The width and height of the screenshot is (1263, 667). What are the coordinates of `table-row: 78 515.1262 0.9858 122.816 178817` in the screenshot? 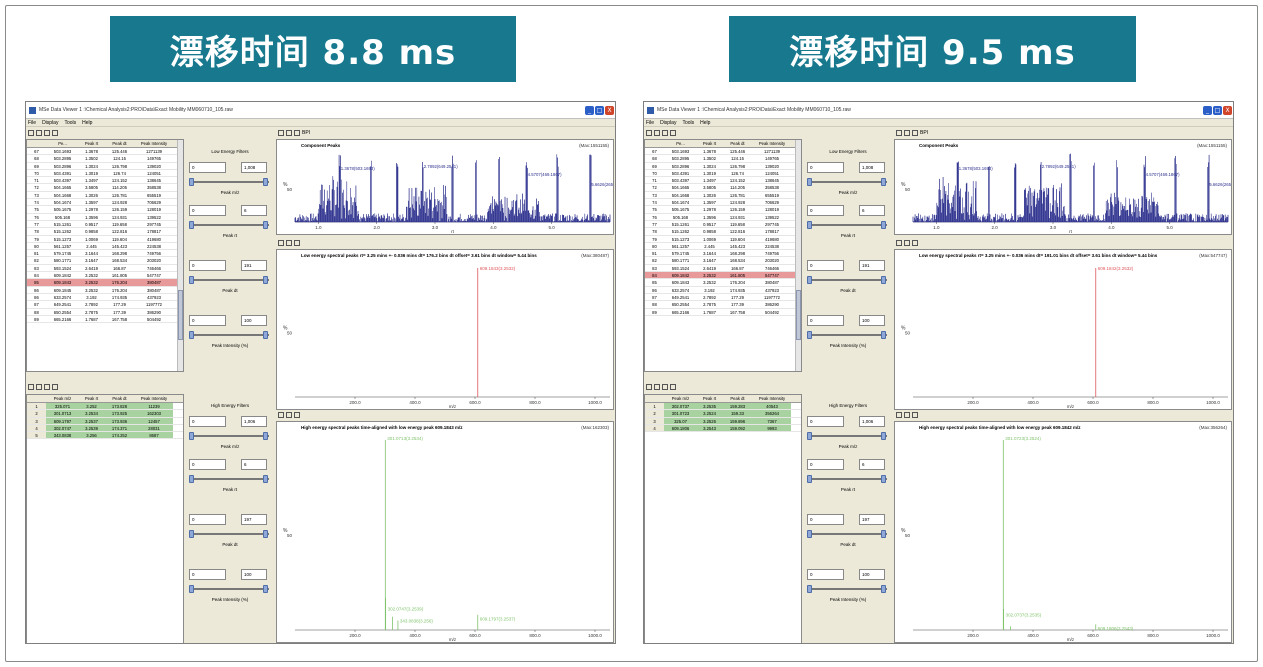 It's located at (723, 232).